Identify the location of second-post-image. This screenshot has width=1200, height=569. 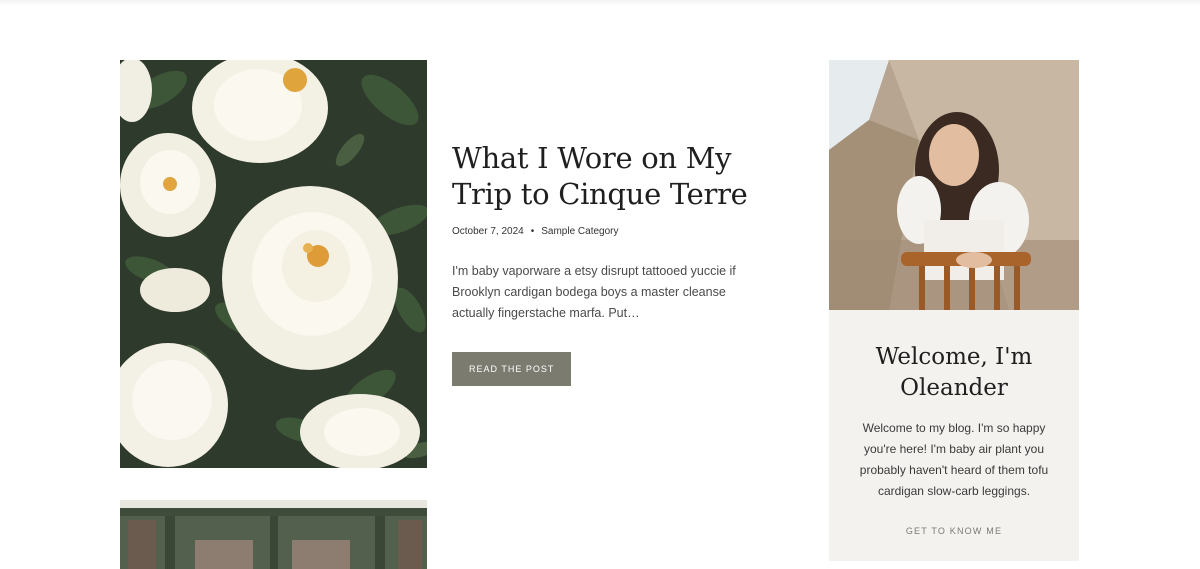
(273, 534).